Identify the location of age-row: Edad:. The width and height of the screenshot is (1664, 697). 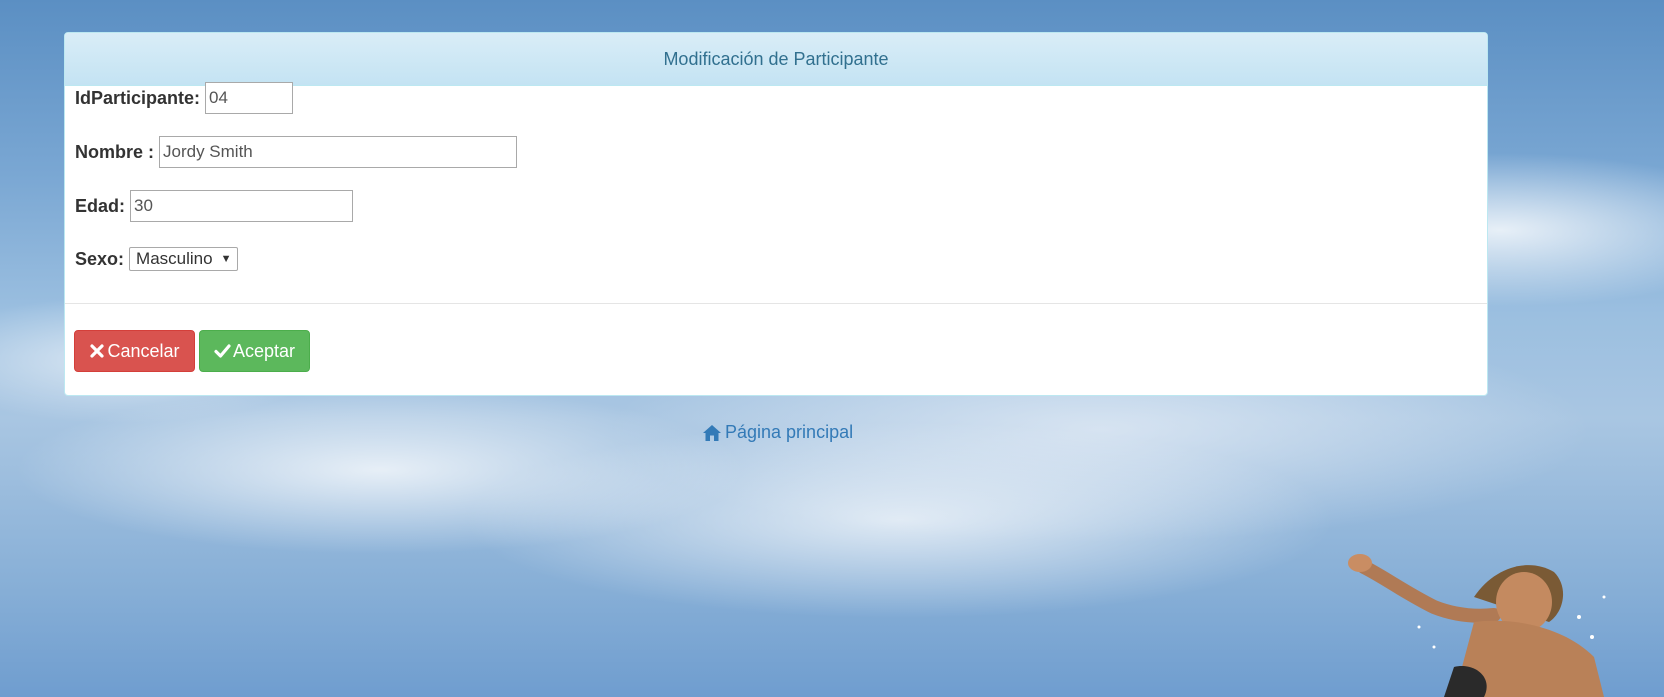
(214, 206).